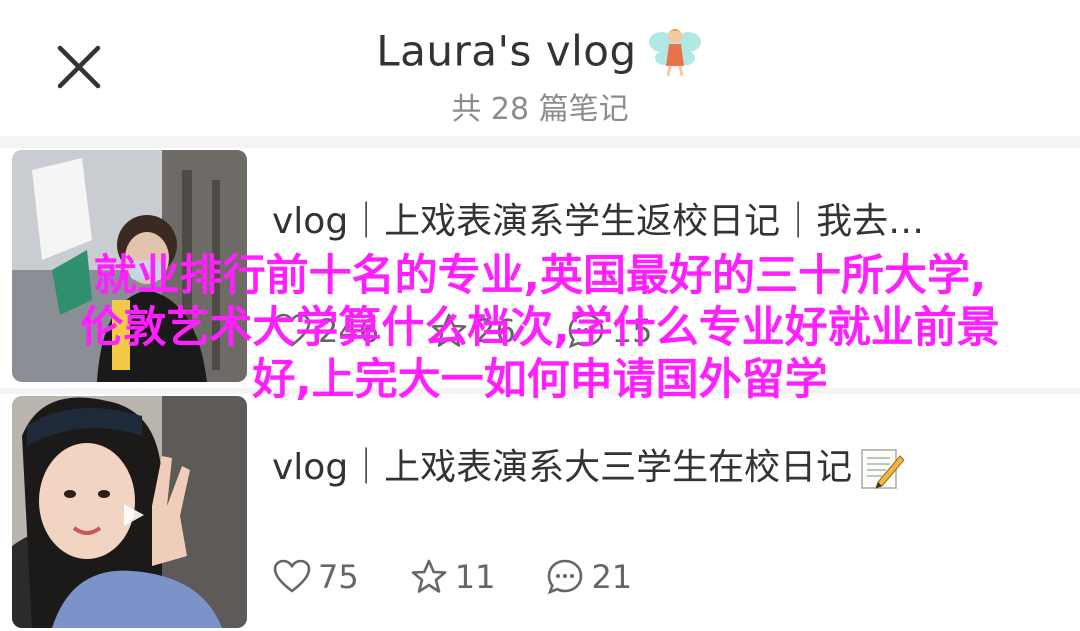 Image resolution: width=1080 pixels, height=631 pixels. Describe the element at coordinates (632, 331) in the screenshot. I see `comment-count: 15` at that location.